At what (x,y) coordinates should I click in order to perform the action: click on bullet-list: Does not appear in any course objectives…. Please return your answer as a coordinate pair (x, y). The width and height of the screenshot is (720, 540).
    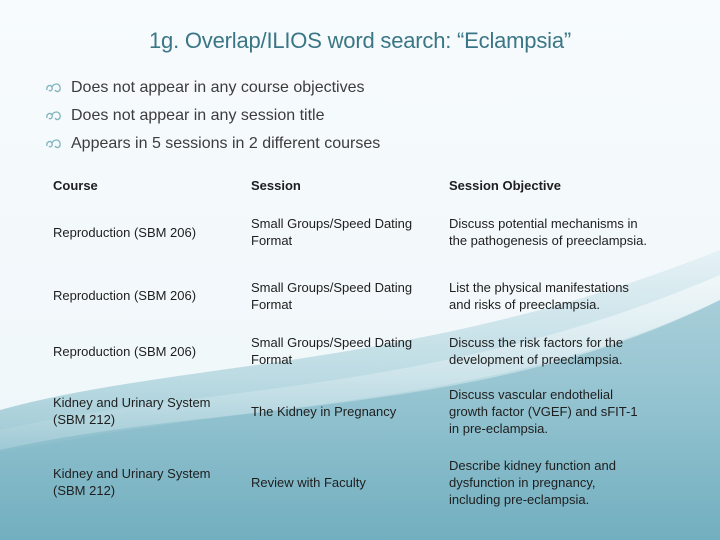
    Looking at the image, I should click on (212, 116).